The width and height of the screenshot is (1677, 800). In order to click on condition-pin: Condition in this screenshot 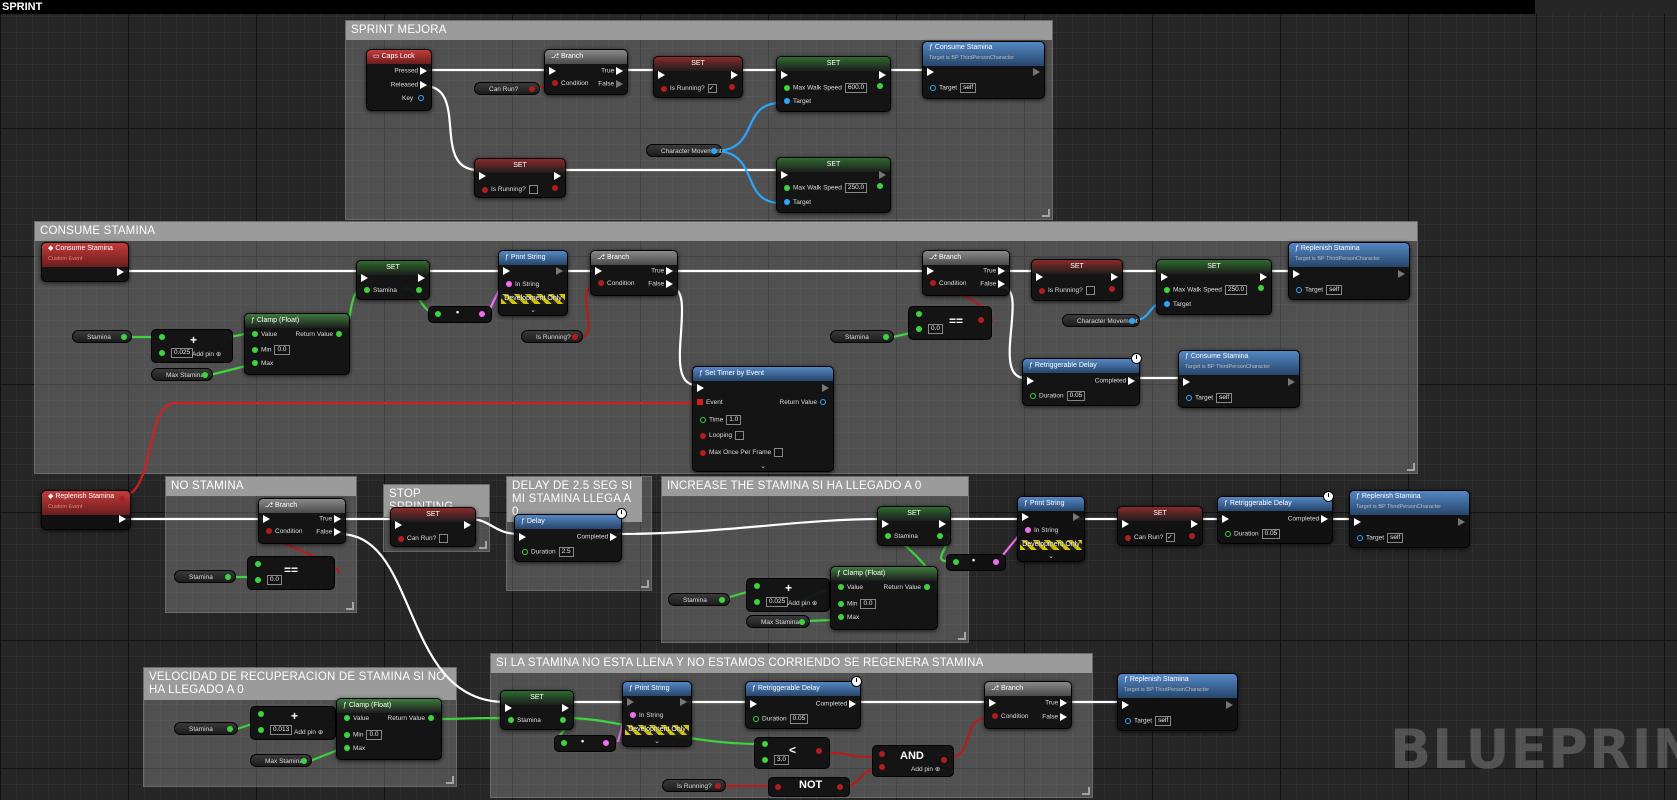, I will do `click(568, 83)`.